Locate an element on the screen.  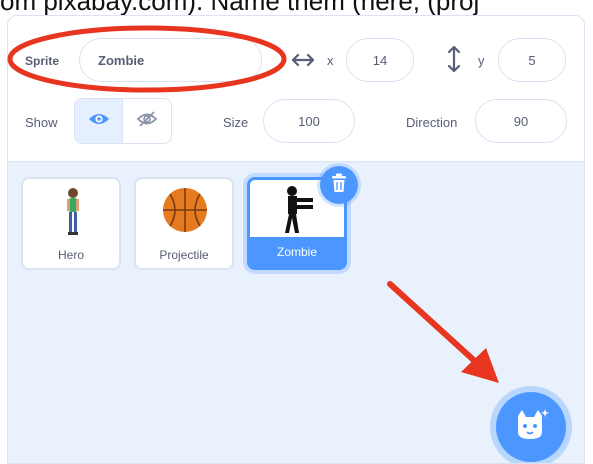
delete-sprite-button is located at coordinates (339, 185).